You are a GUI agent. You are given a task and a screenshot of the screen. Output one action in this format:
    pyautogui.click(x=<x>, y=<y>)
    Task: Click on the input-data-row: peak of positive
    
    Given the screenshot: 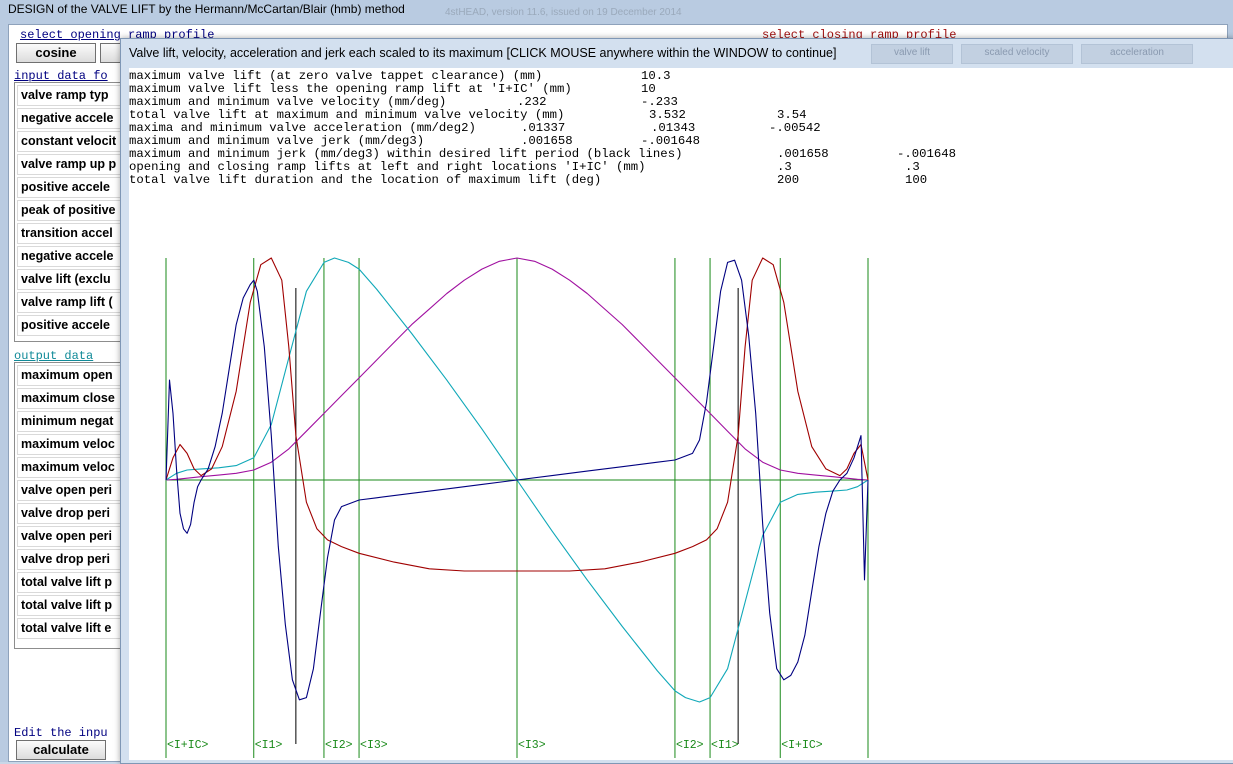 What is the action you would take?
    pyautogui.click(x=71, y=210)
    